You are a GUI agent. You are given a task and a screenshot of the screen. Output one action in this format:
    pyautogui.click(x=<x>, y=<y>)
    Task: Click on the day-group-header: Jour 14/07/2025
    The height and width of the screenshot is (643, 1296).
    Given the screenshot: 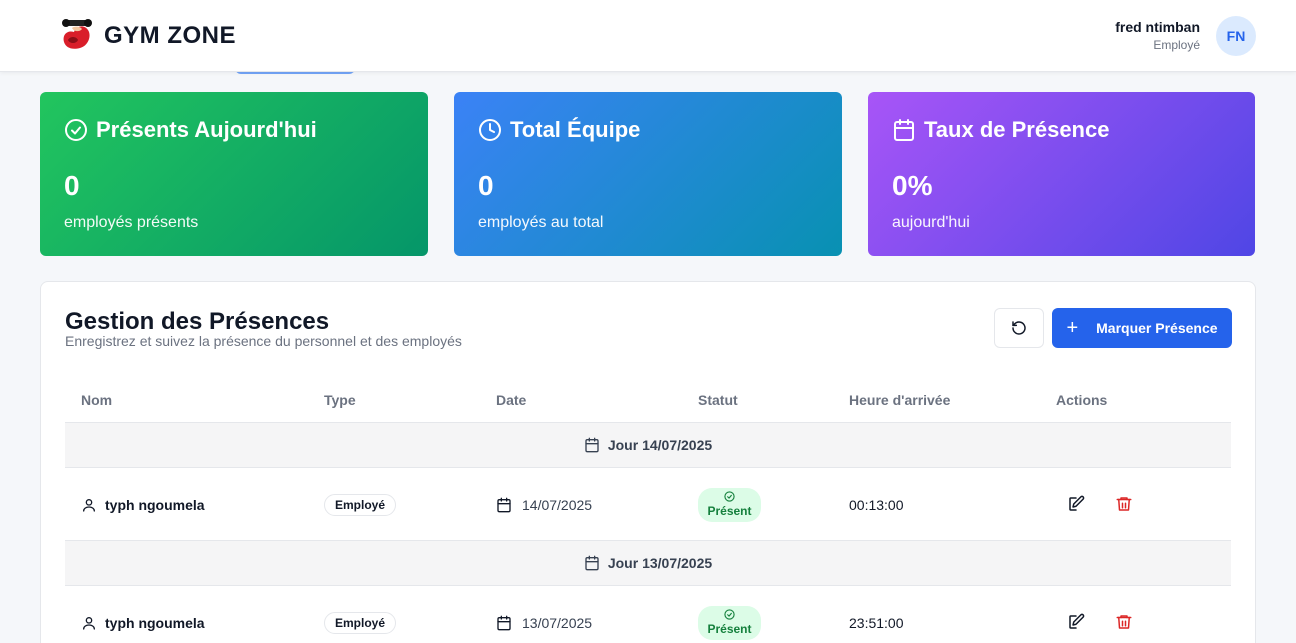 What is the action you would take?
    pyautogui.click(x=648, y=445)
    